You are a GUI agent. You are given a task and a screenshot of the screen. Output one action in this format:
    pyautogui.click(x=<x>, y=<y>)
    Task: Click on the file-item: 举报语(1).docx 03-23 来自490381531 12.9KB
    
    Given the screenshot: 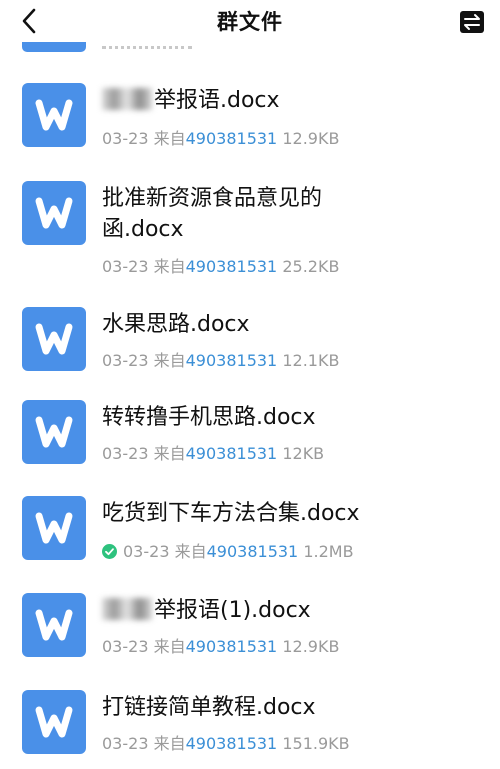 What is the action you would take?
    pyautogui.click(x=250, y=633)
    